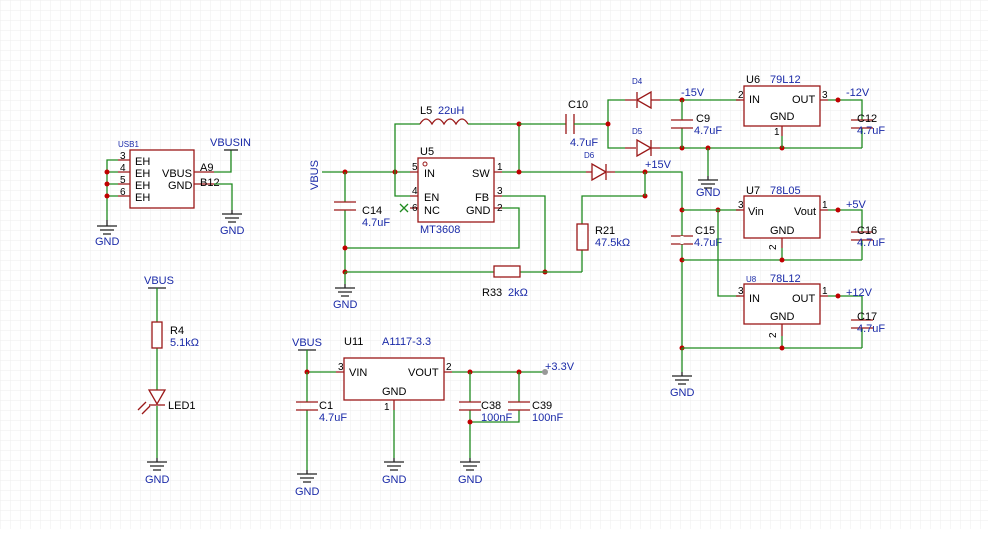 The image size is (988, 534). Describe the element at coordinates (142, 198) in the screenshot. I see `usb1-eh-4: EH` at that location.